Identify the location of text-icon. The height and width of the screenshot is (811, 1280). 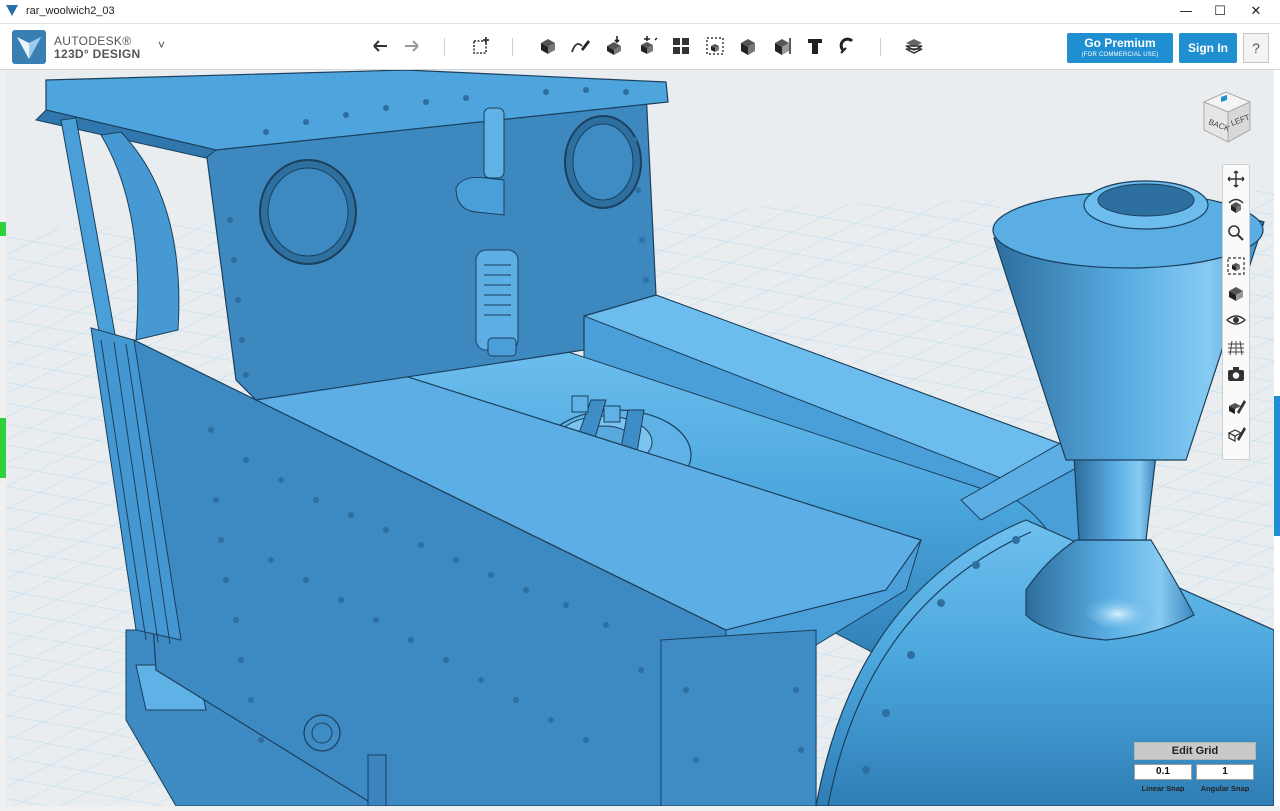
(815, 46).